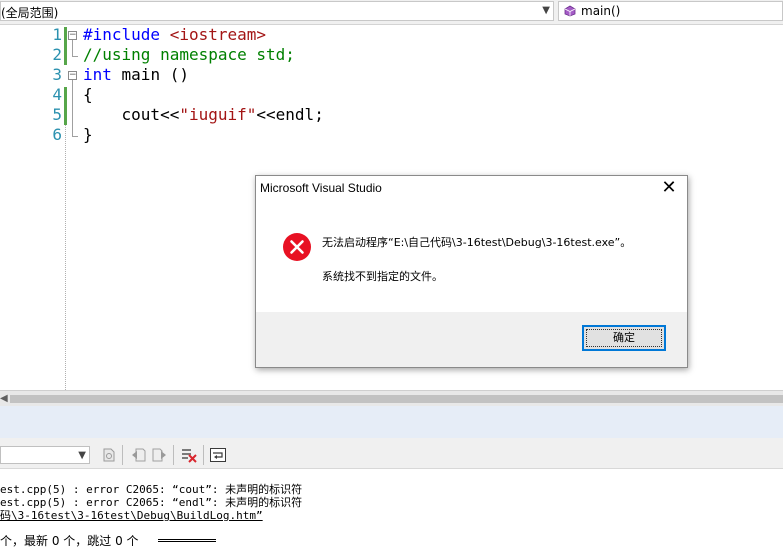  Describe the element at coordinates (57, 74) in the screenshot. I see `line-number: 3` at that location.